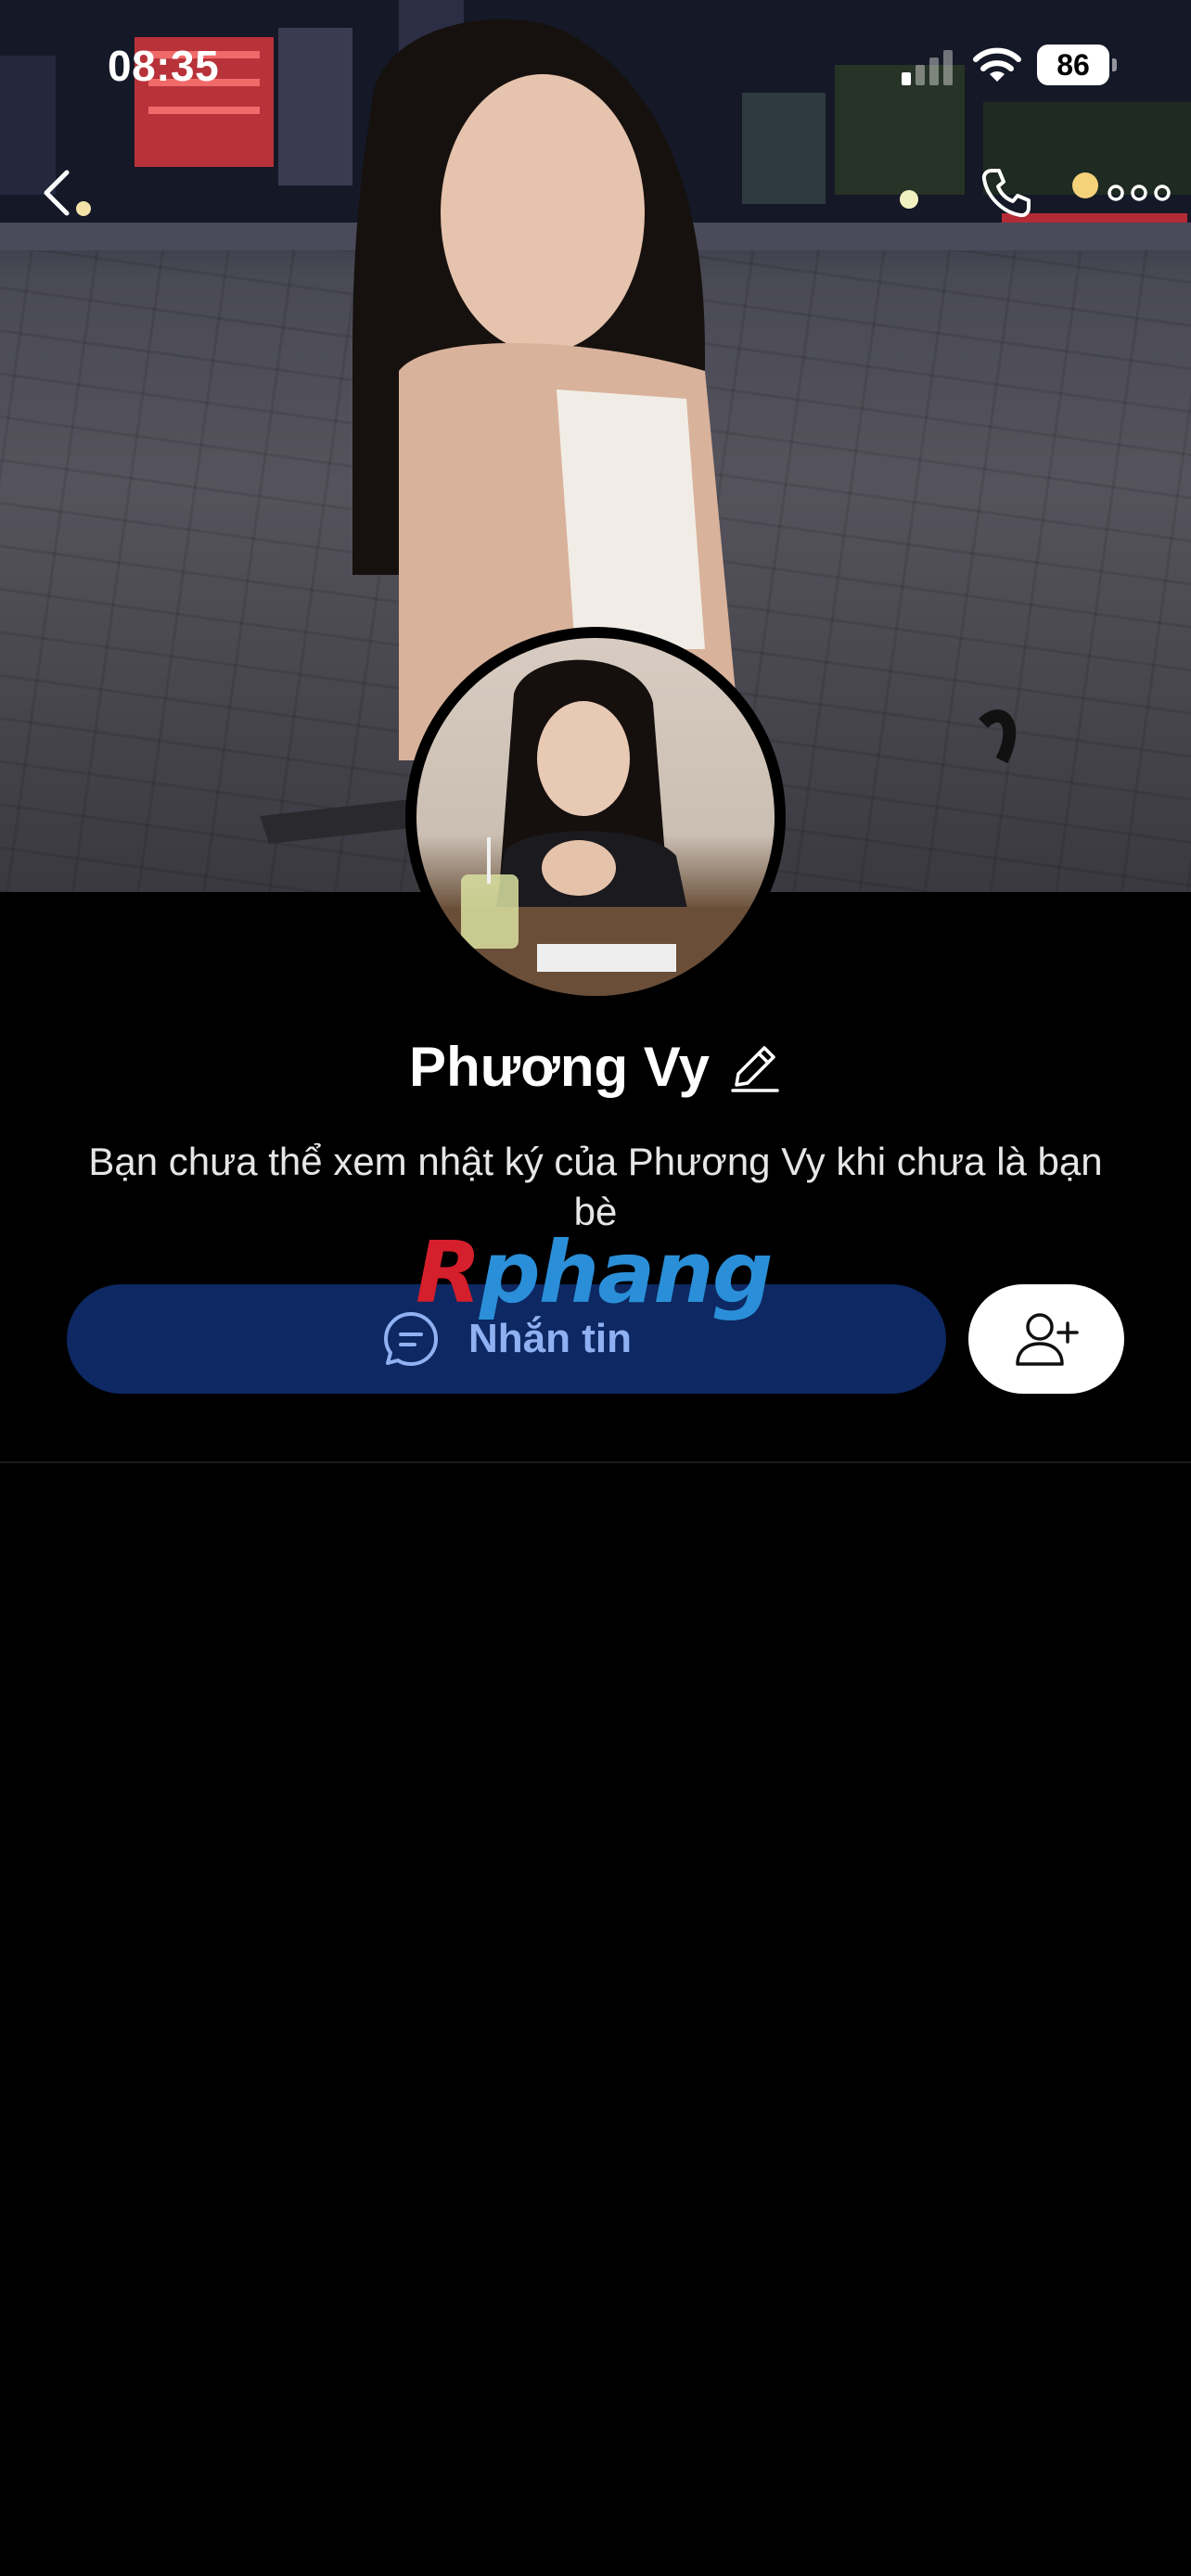  I want to click on status-bar: 08:35 86, so click(595, 65).